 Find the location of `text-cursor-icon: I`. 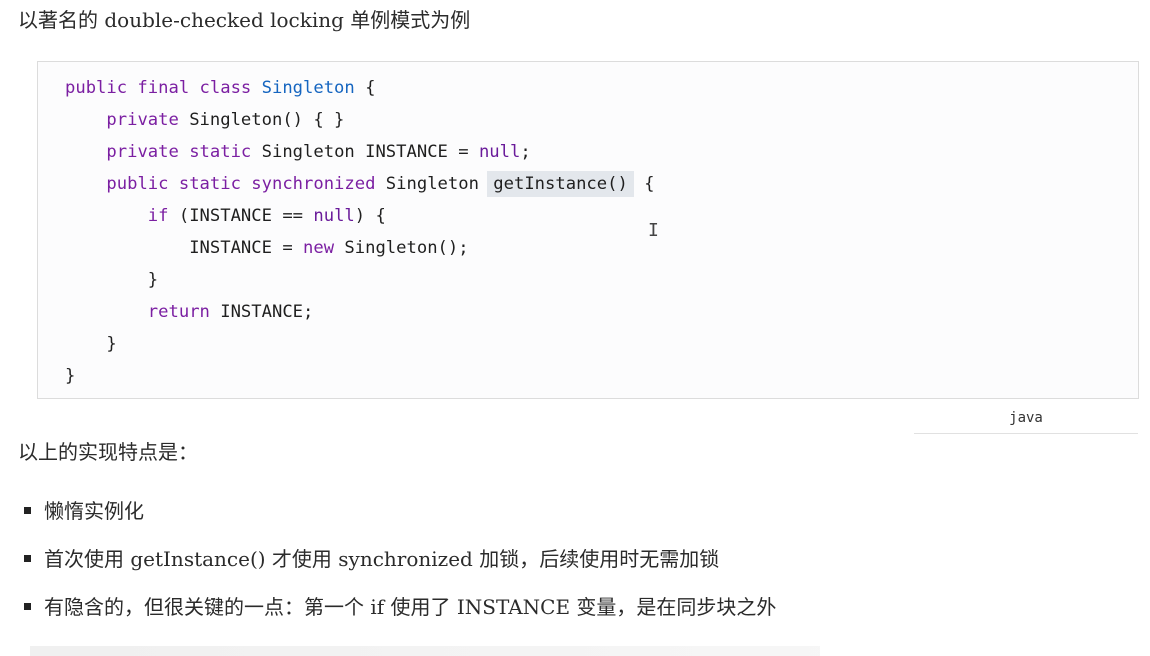

text-cursor-icon: I is located at coordinates (653, 230).